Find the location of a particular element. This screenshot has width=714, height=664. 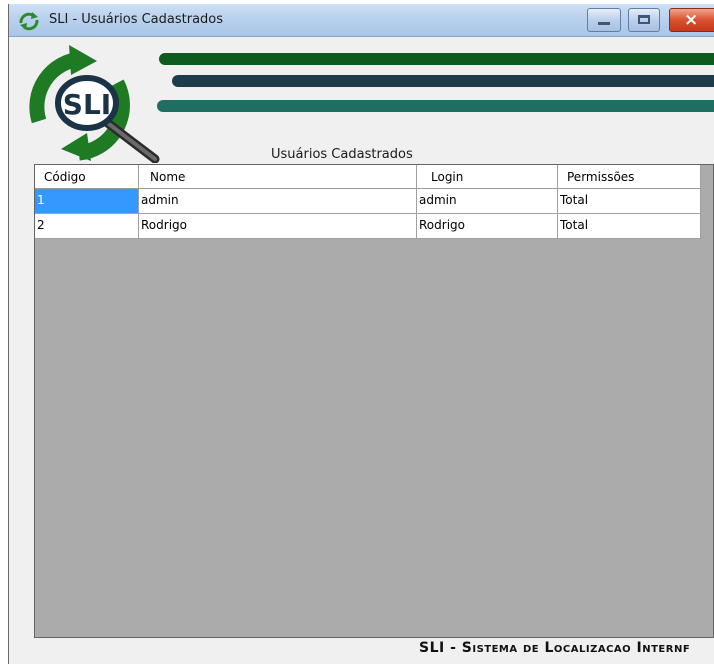

status-bar-text: SLI - Sistema de Localizacao Internf is located at coordinates (555, 648).